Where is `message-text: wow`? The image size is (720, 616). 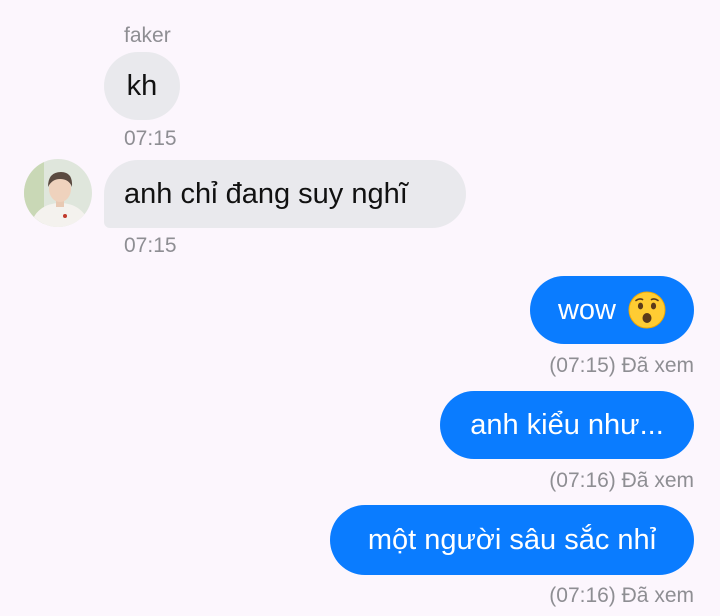 message-text: wow is located at coordinates (586, 309).